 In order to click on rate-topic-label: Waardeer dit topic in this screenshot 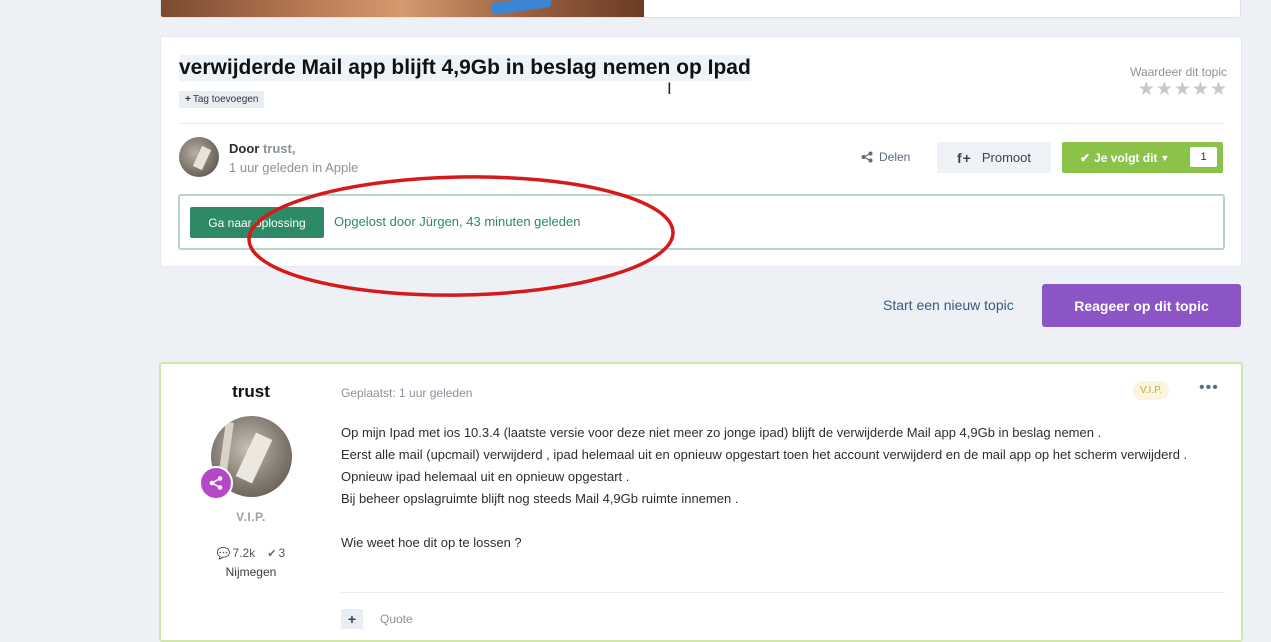, I will do `click(1178, 72)`.